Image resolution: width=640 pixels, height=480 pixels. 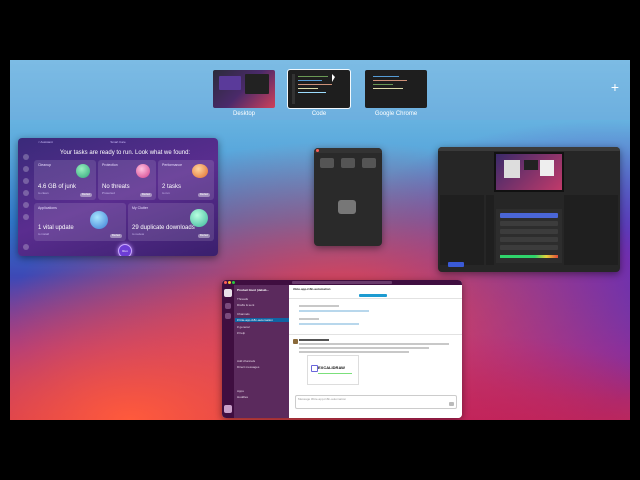 I want to click on card-cleanup: Cleanup 4.6 GB of junk to clean Review, so click(x=65, y=180).